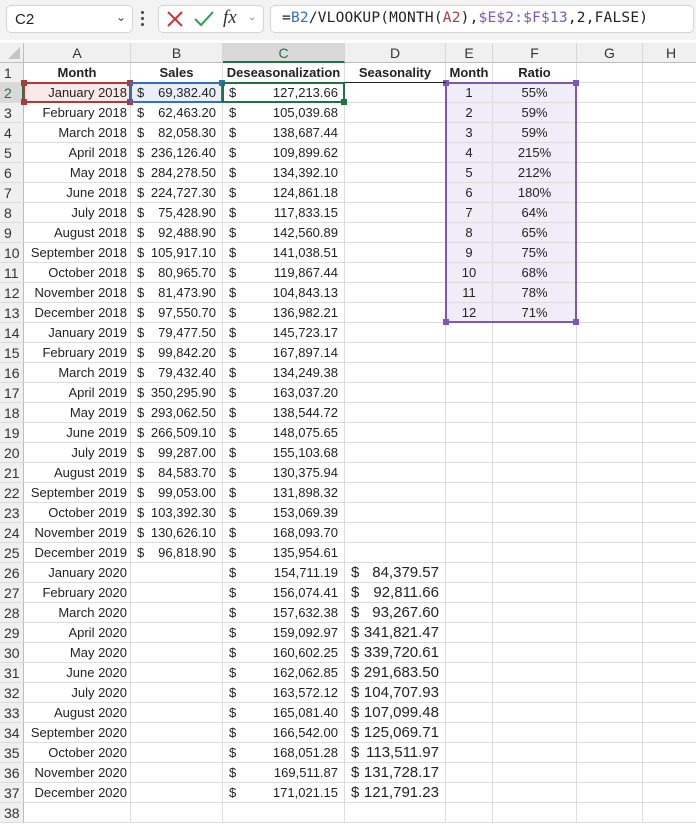 This screenshot has height=826, width=696. What do you see at coordinates (12, 113) in the screenshot?
I see `row-header-3: 3` at bounding box center [12, 113].